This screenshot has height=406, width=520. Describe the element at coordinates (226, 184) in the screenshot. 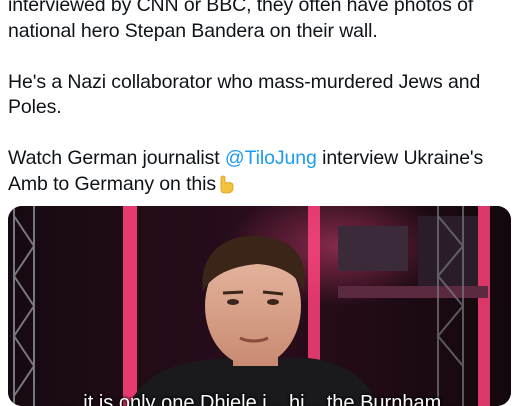

I see `backhand-index-pointing-down-icon` at that location.